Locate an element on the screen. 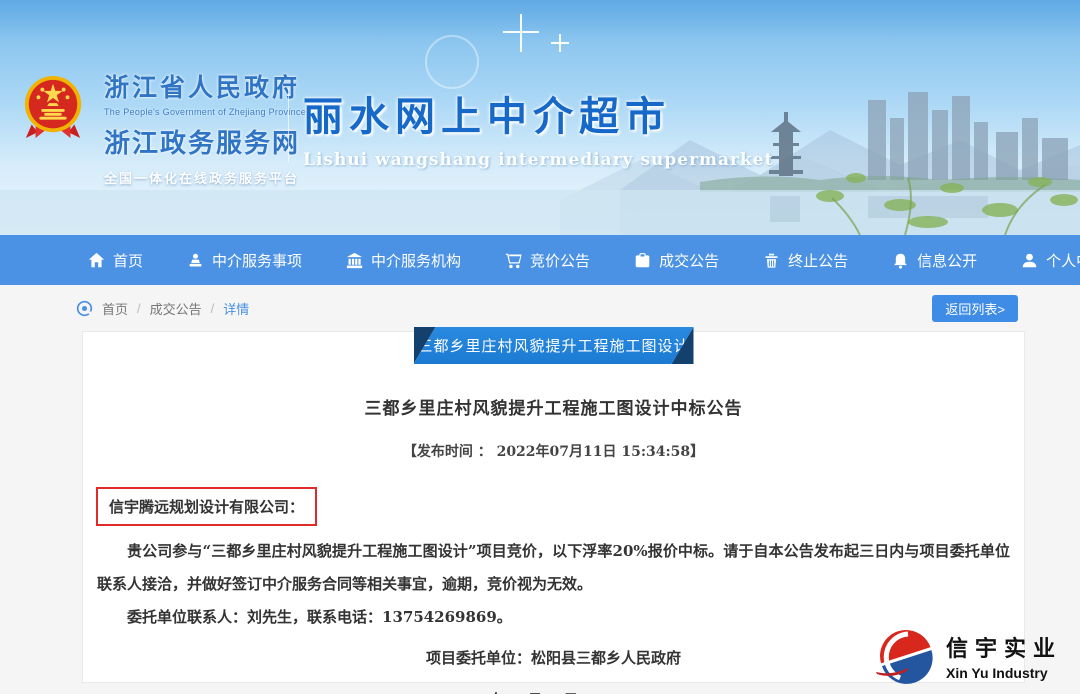  back-to-list-button: 返回列表> is located at coordinates (975, 308).